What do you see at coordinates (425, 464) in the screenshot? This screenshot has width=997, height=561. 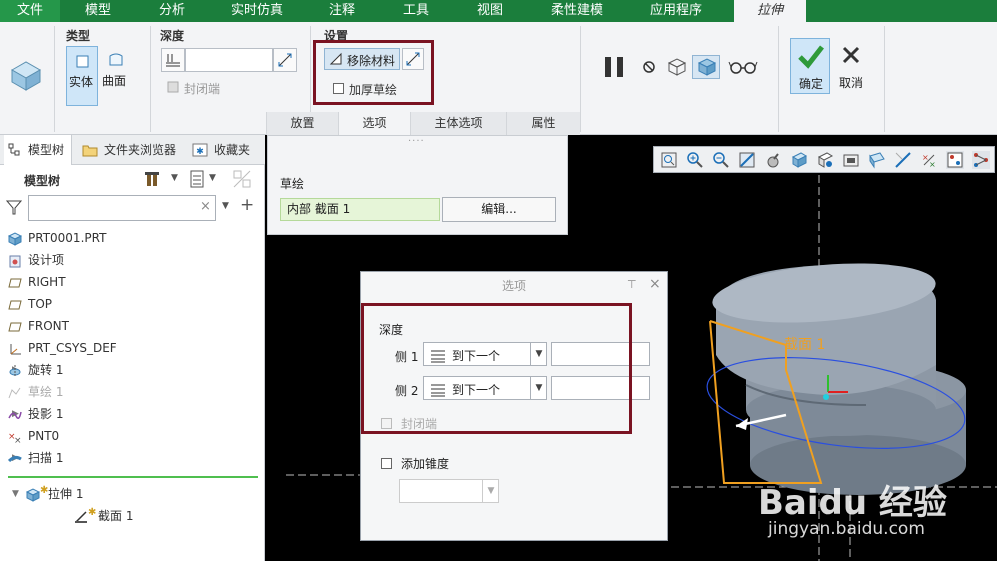 I see `add-taper-label: 添加锥度` at bounding box center [425, 464].